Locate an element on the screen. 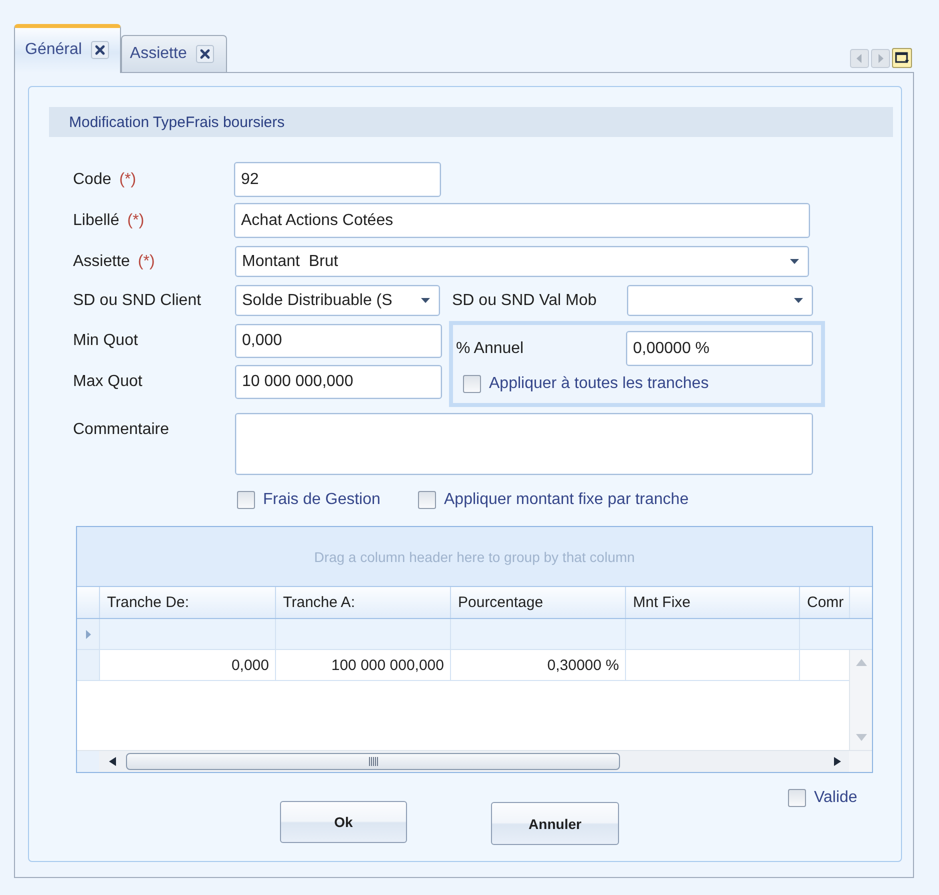  dialog-button: Ok is located at coordinates (343, 822).